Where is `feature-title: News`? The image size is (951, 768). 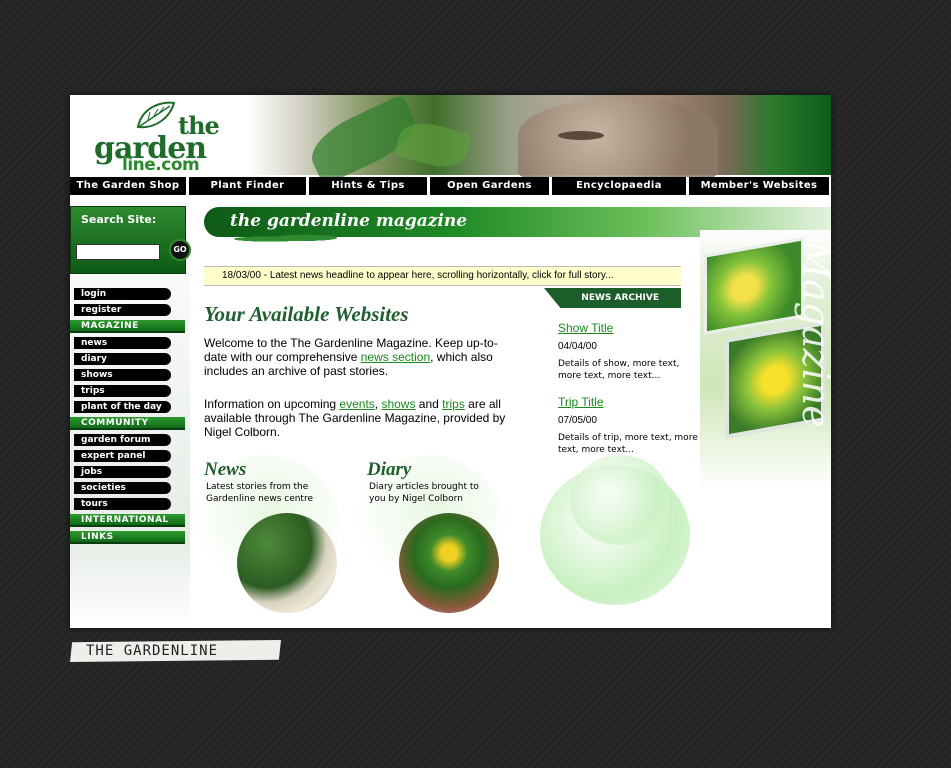 feature-title: News is located at coordinates (279, 470).